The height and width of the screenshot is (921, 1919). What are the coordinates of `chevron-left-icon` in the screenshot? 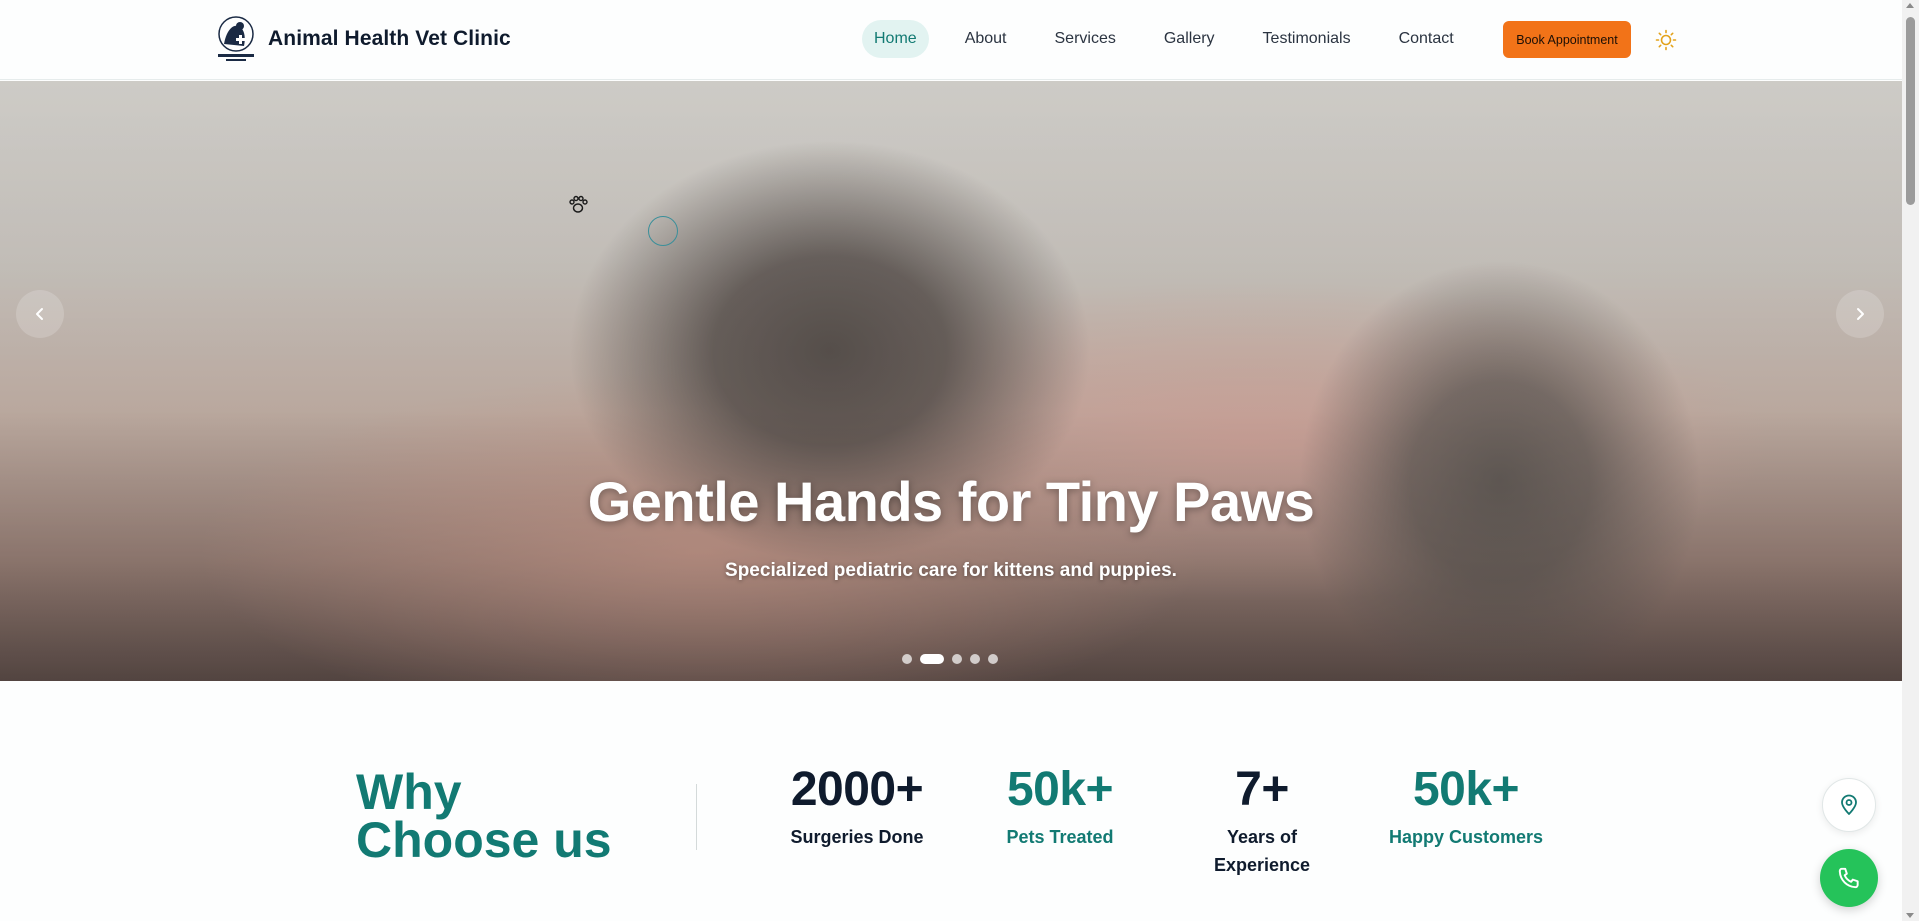 It's located at (39, 314).